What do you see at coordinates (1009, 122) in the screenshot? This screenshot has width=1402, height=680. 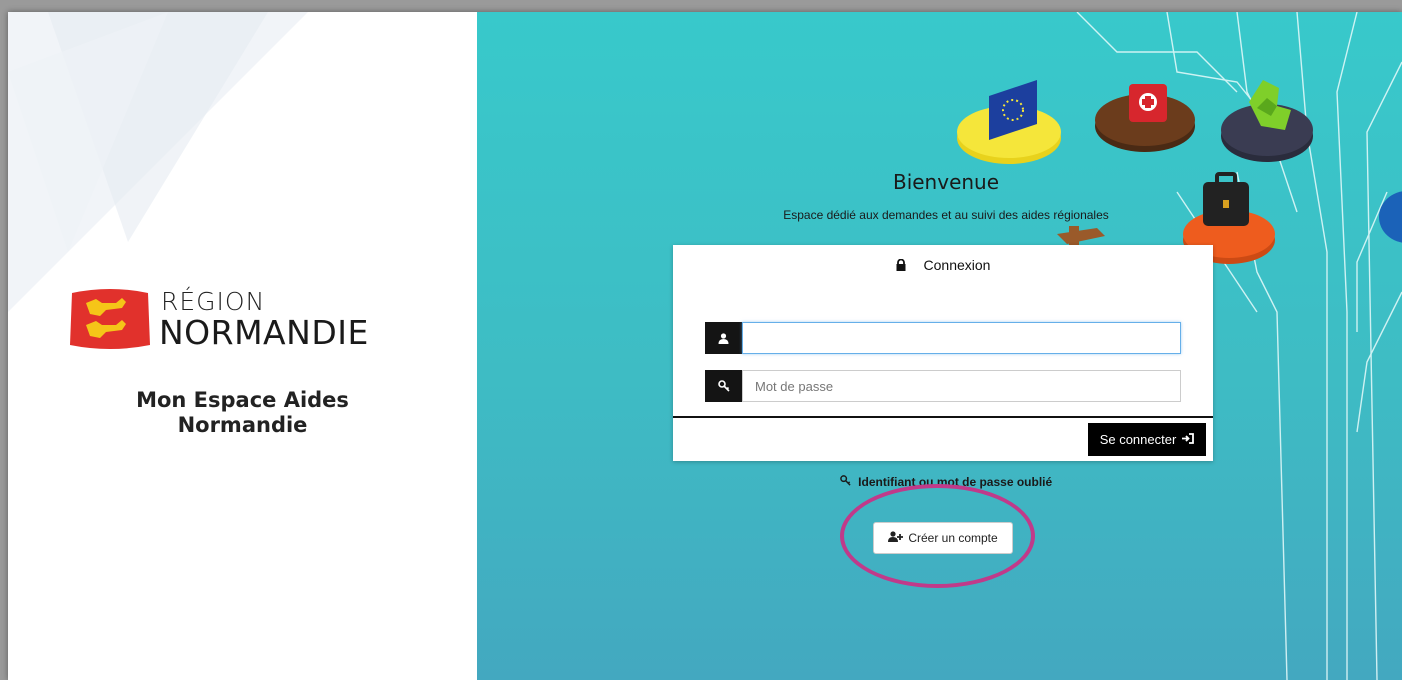 I see `eu-flag-badge` at bounding box center [1009, 122].